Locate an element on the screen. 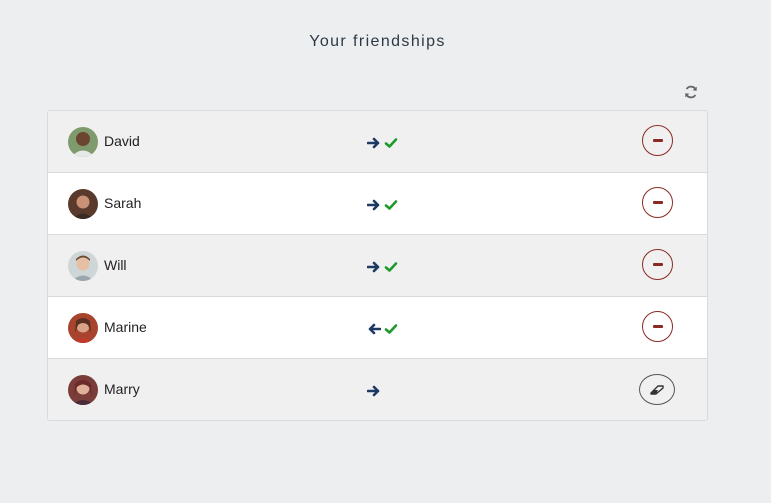 The width and height of the screenshot is (771, 503). friend-name: Marine is located at coordinates (125, 327).